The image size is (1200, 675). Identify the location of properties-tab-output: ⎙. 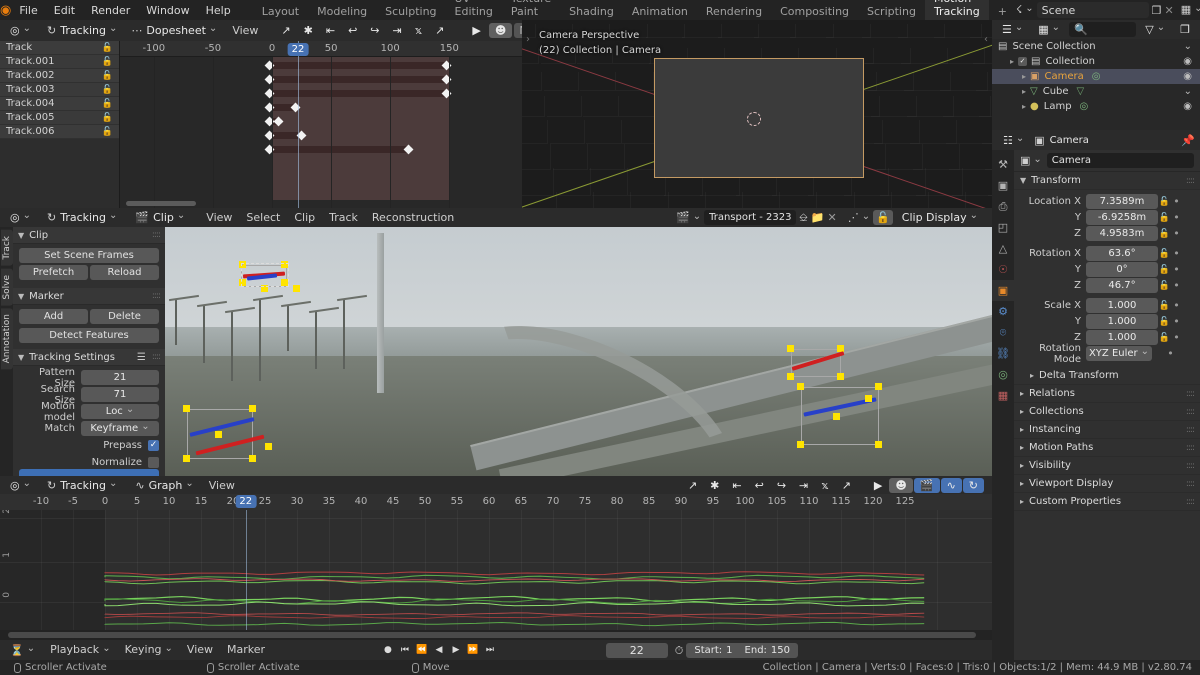
(1003, 206).